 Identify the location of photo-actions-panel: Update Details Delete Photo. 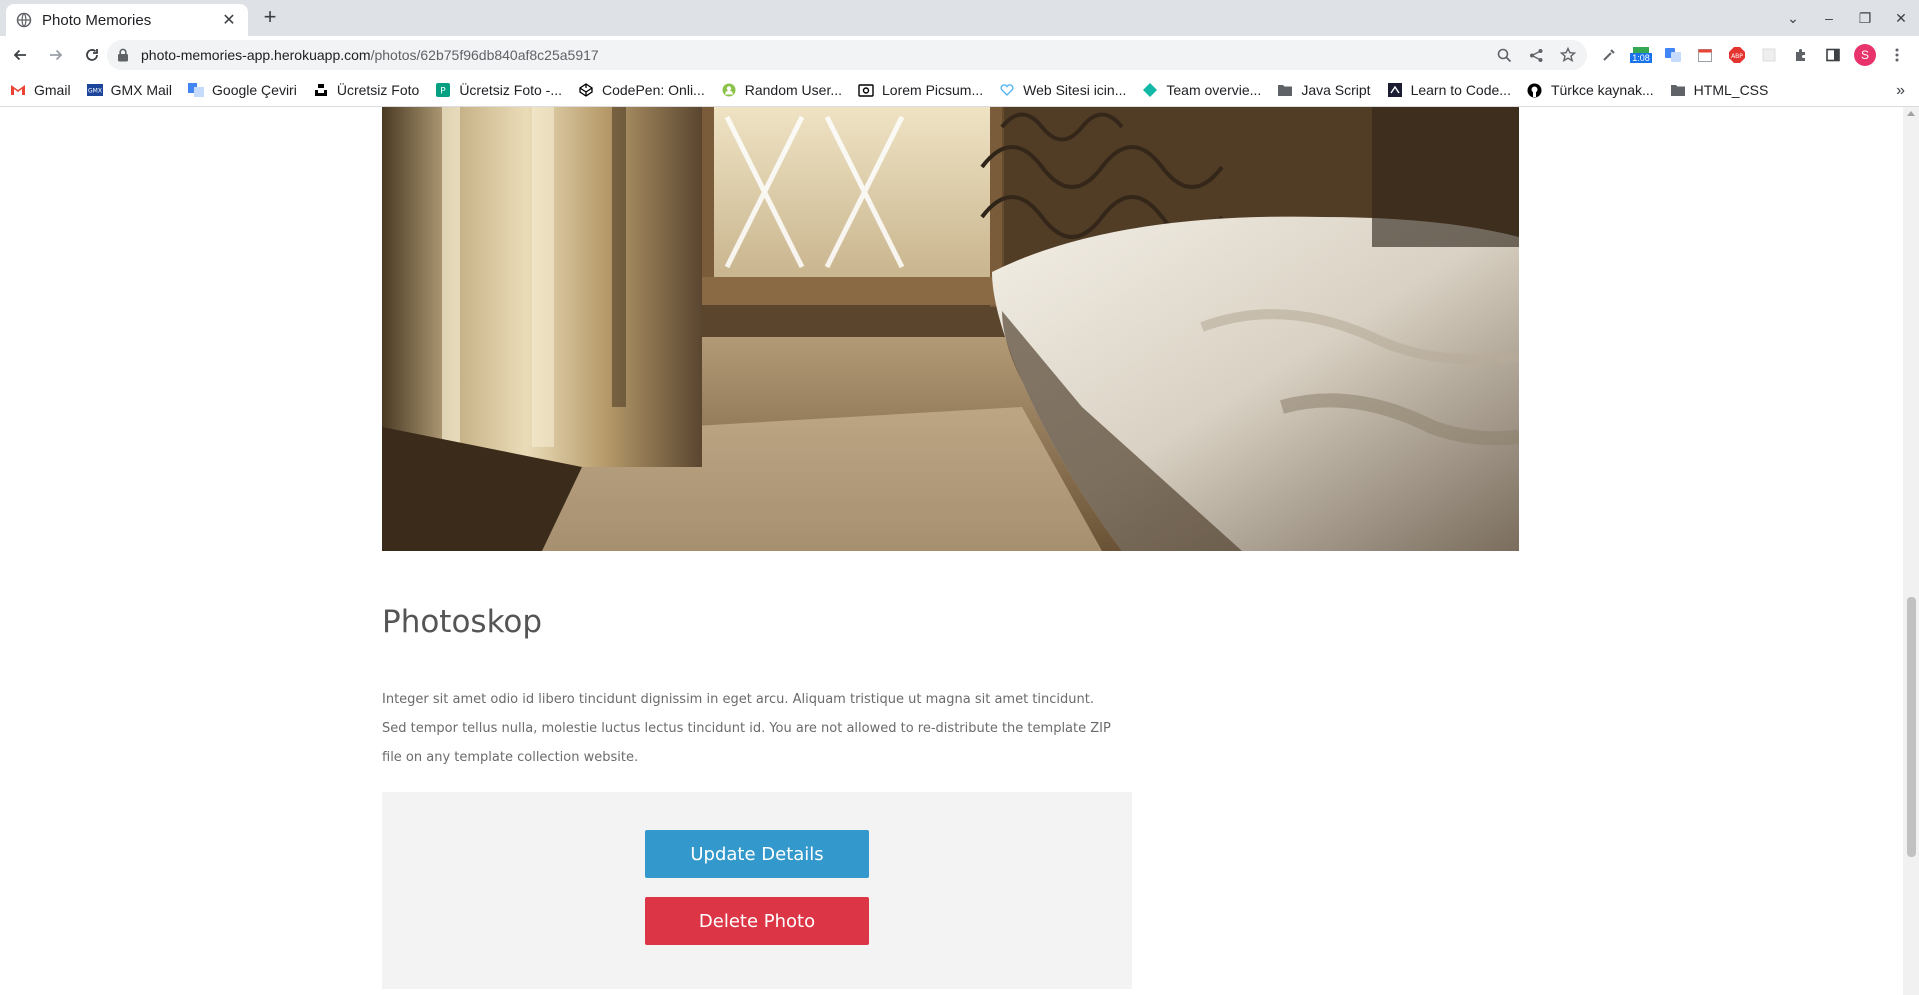
(757, 890).